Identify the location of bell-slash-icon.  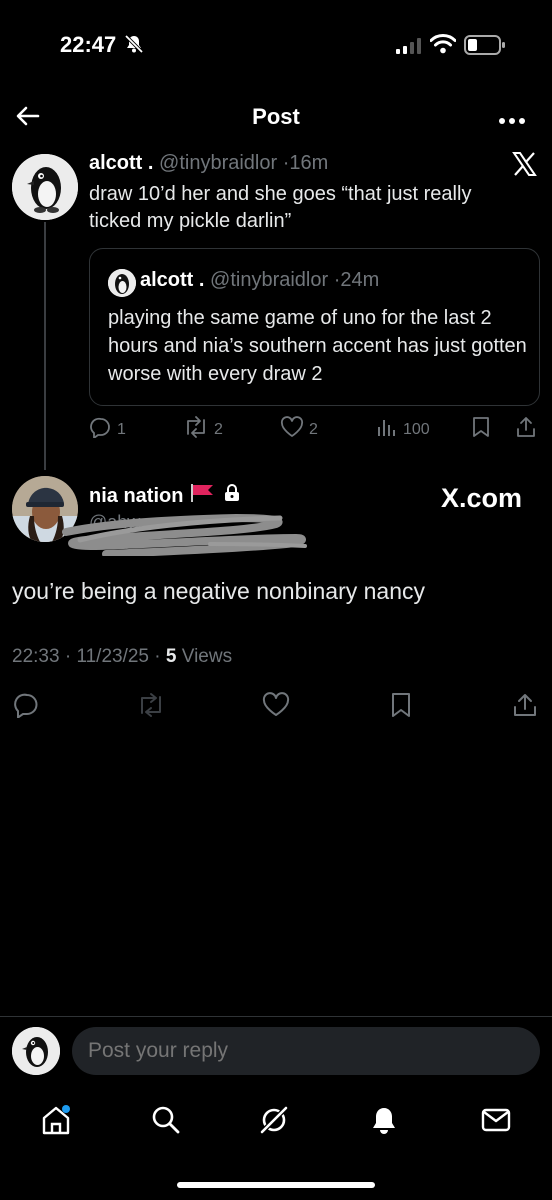
(134, 46).